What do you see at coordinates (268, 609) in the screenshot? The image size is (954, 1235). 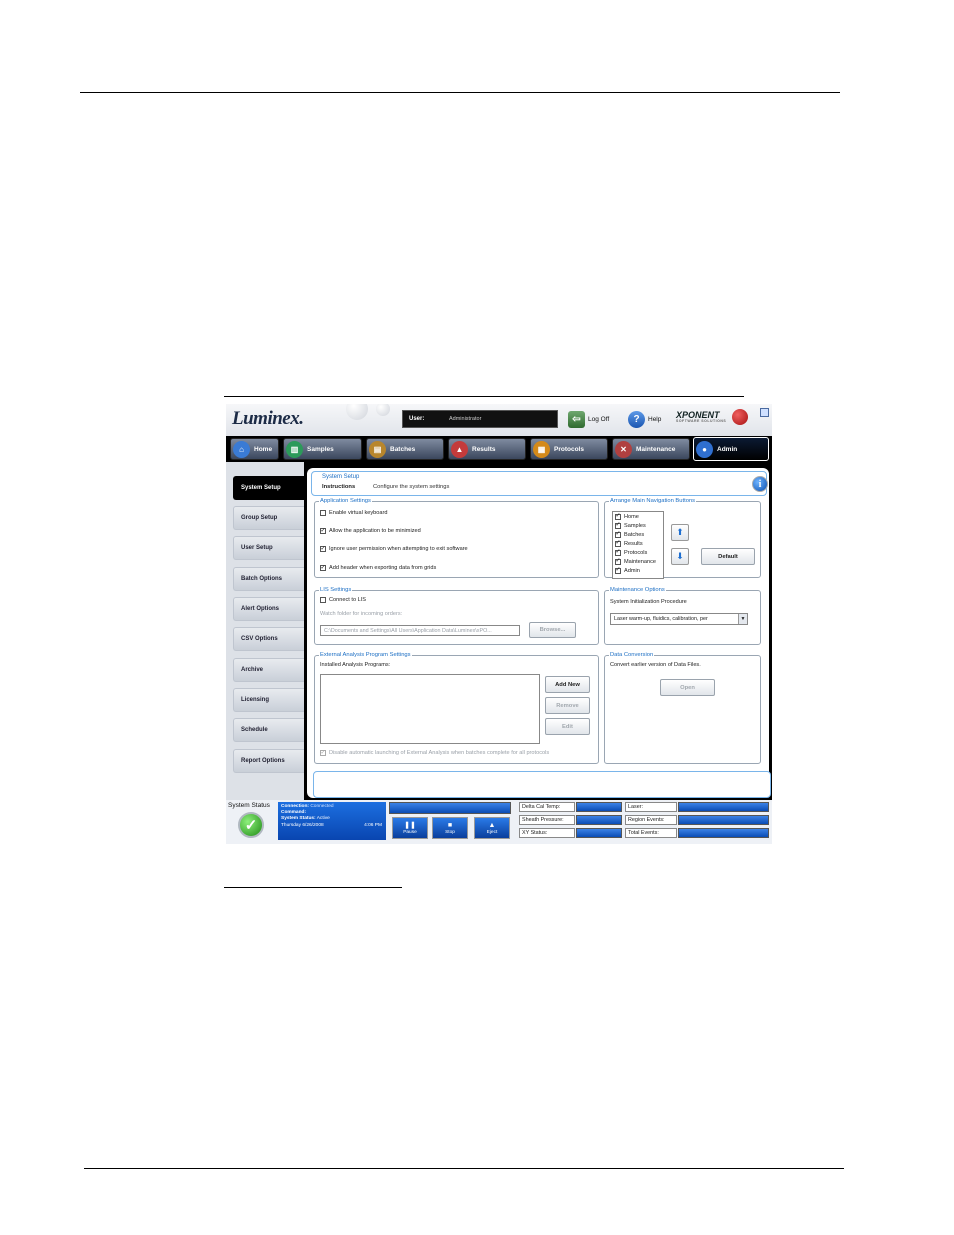 I see `sidebar-item-alert-options: Alert Options` at bounding box center [268, 609].